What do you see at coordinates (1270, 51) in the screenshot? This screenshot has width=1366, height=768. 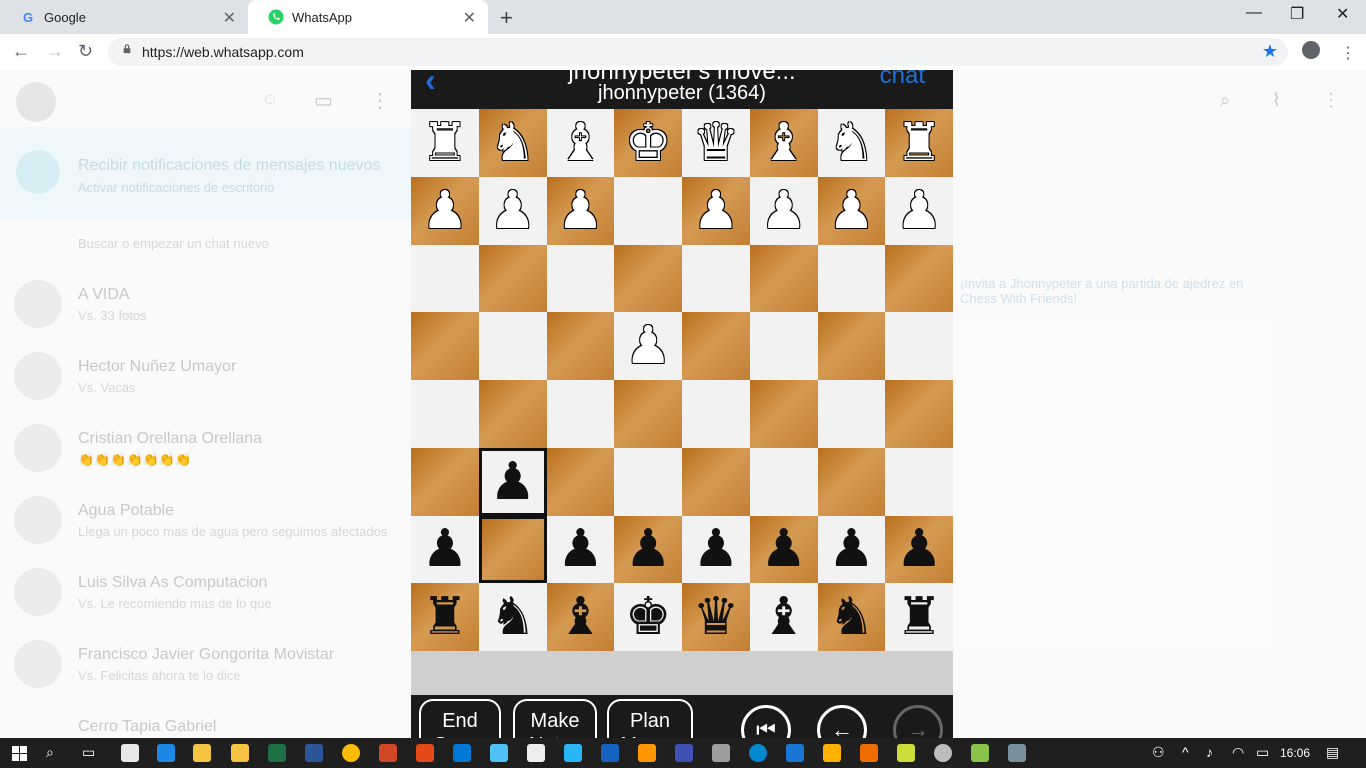 I see `bookmark-star-icon: ★` at bounding box center [1270, 51].